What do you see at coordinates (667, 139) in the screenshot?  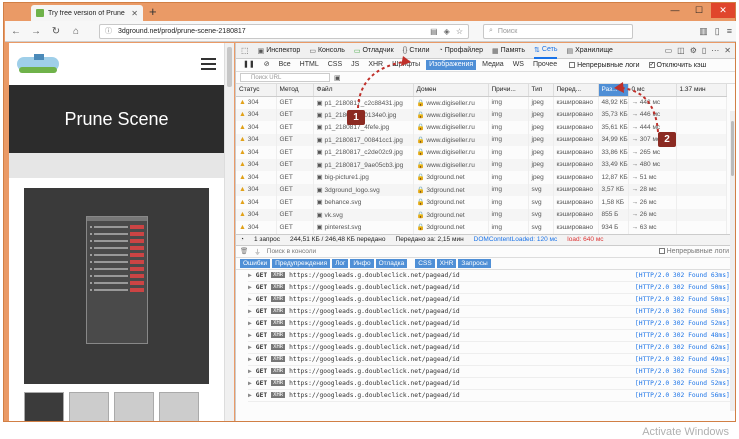 I see `annotation-badge-2: 2` at bounding box center [667, 139].